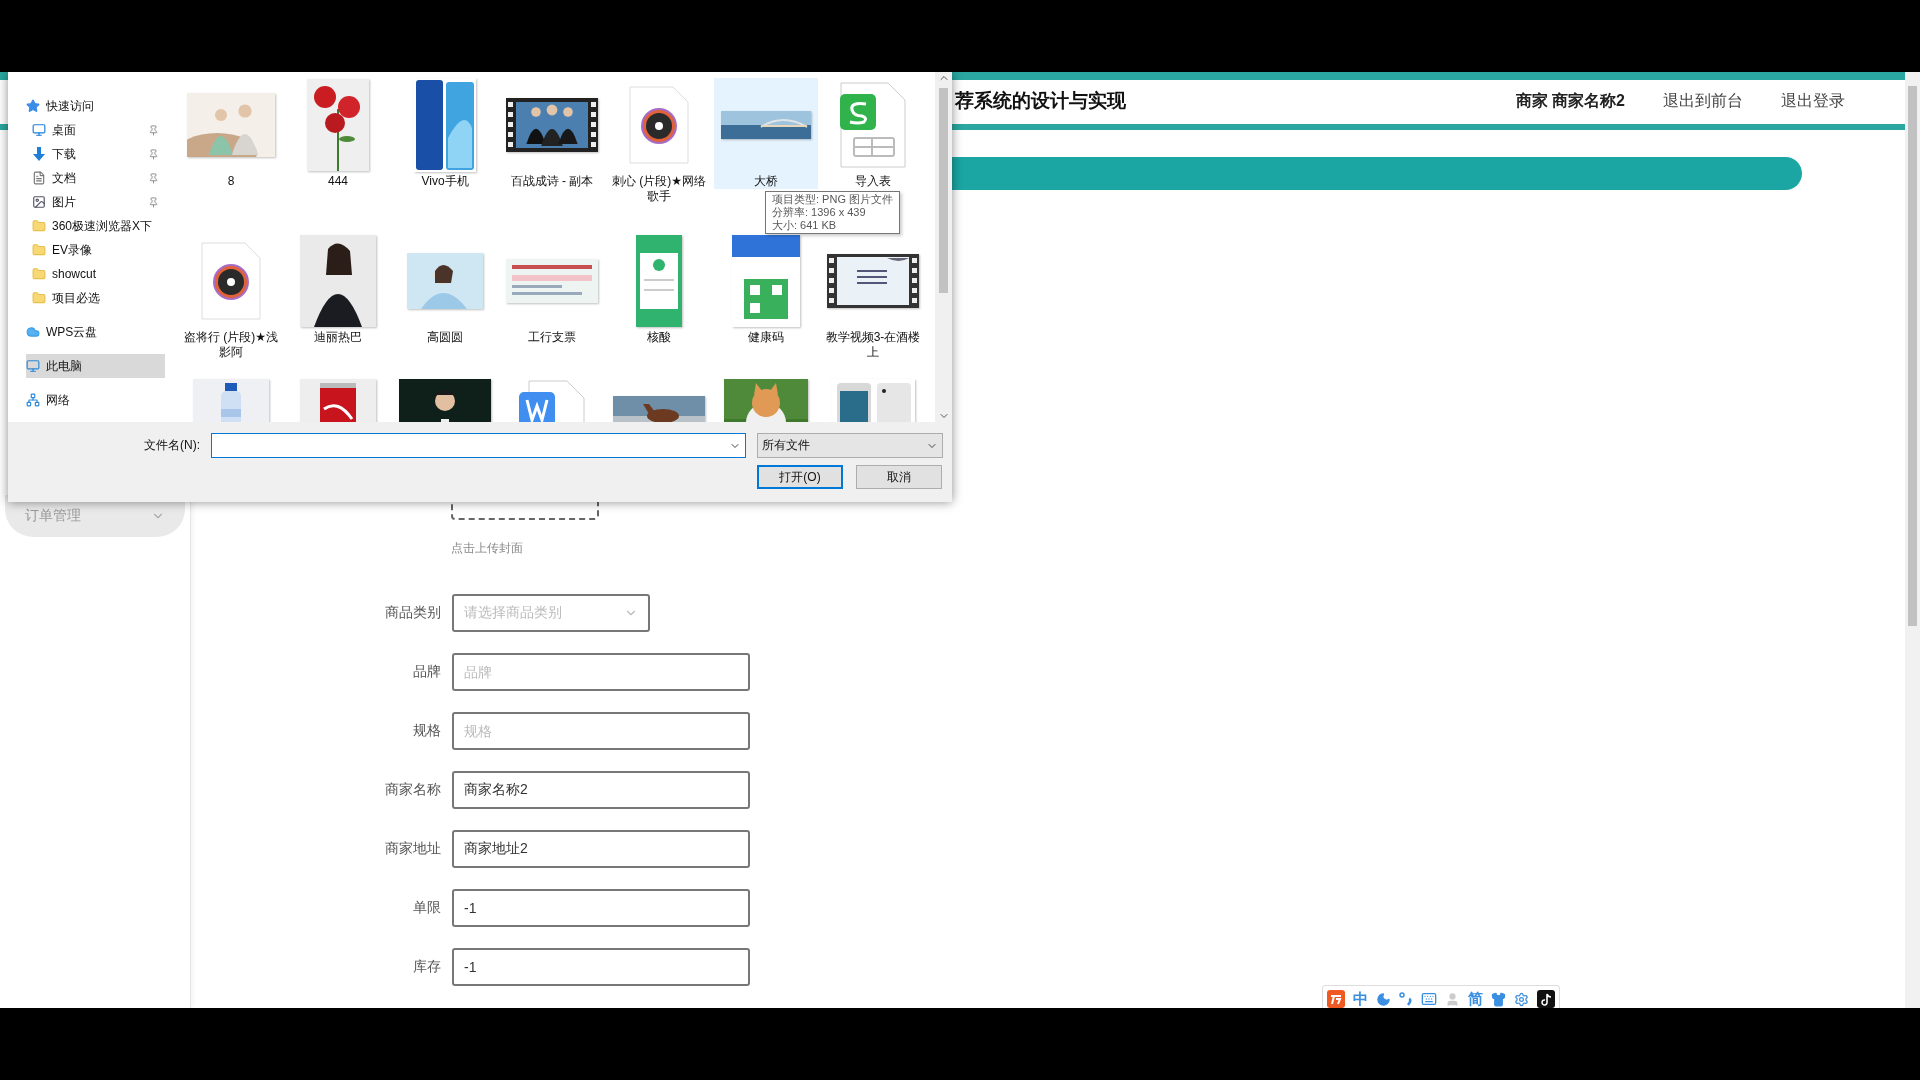 The height and width of the screenshot is (1080, 1920). What do you see at coordinates (413, 790) in the screenshot?
I see `field-label: 商家名称` at bounding box center [413, 790].